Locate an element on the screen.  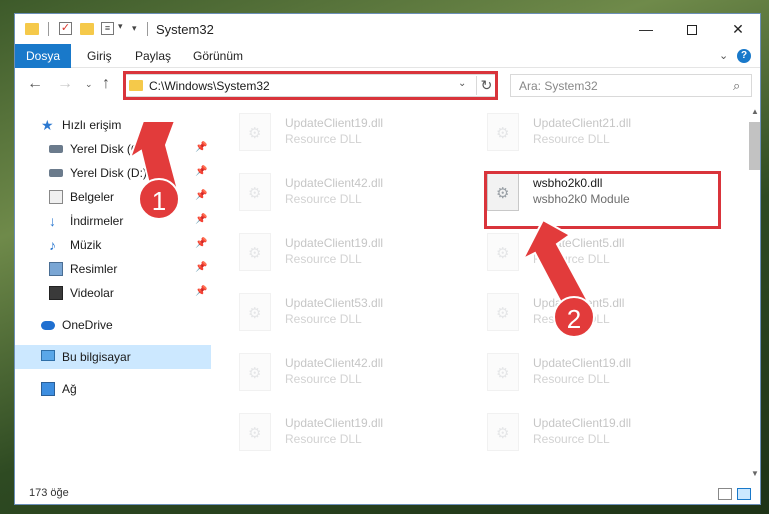
music-icon: ♪ is located at coordinates (52, 245).